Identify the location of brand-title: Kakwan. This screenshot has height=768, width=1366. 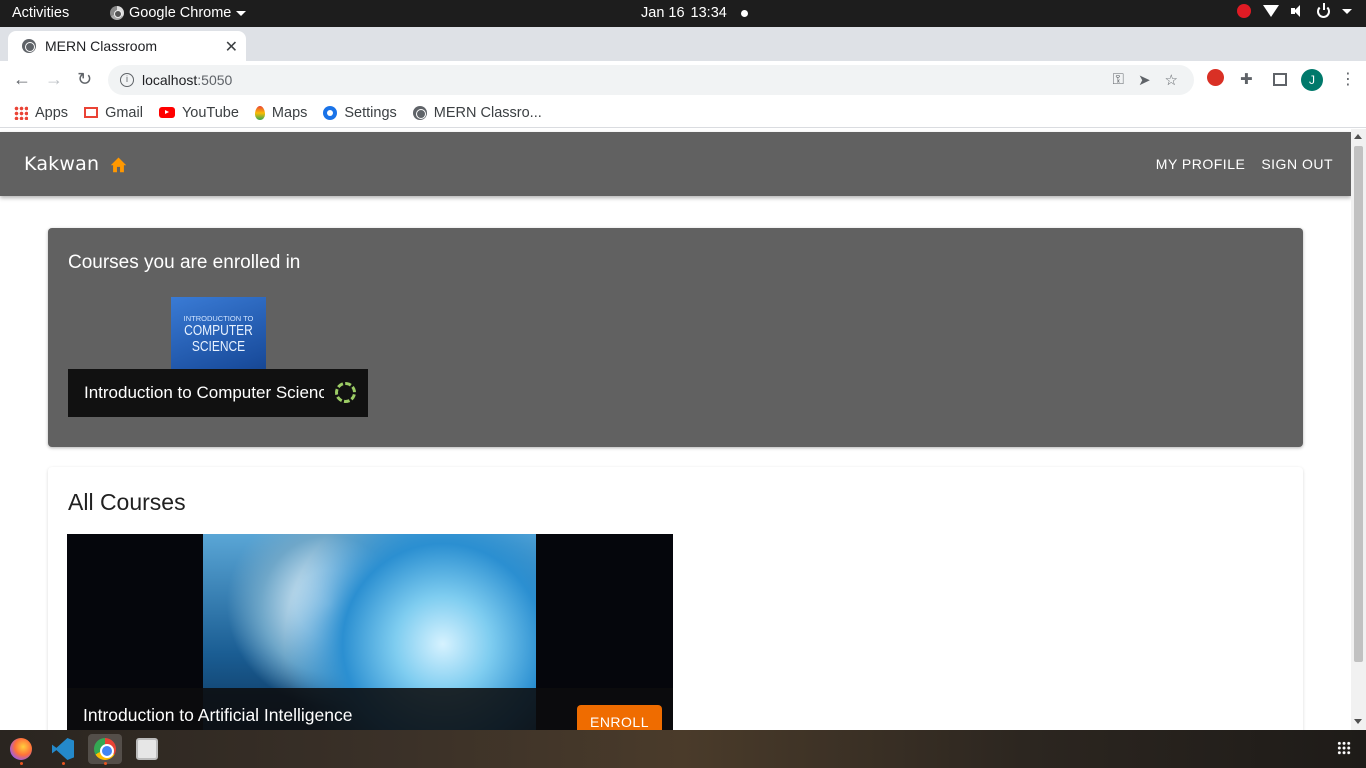
(61, 164).